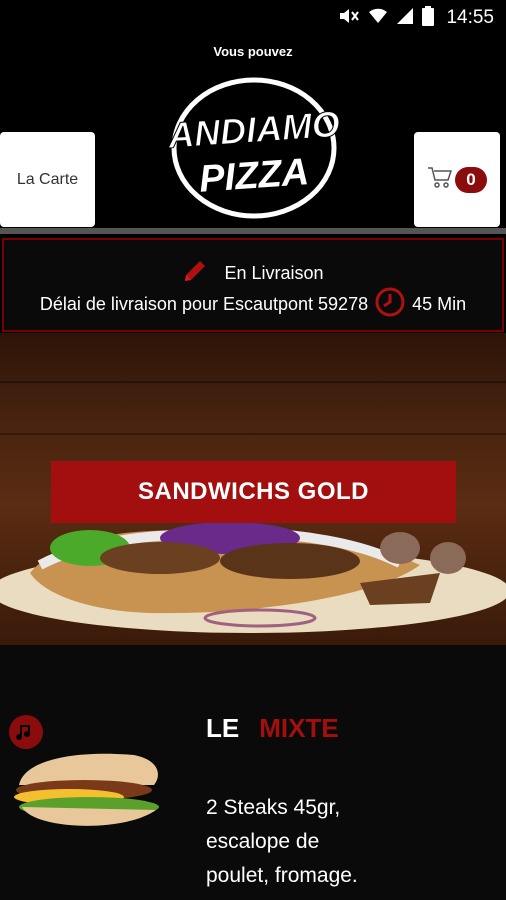 This screenshot has width=506, height=900. I want to click on cart-button: 0, so click(457, 179).